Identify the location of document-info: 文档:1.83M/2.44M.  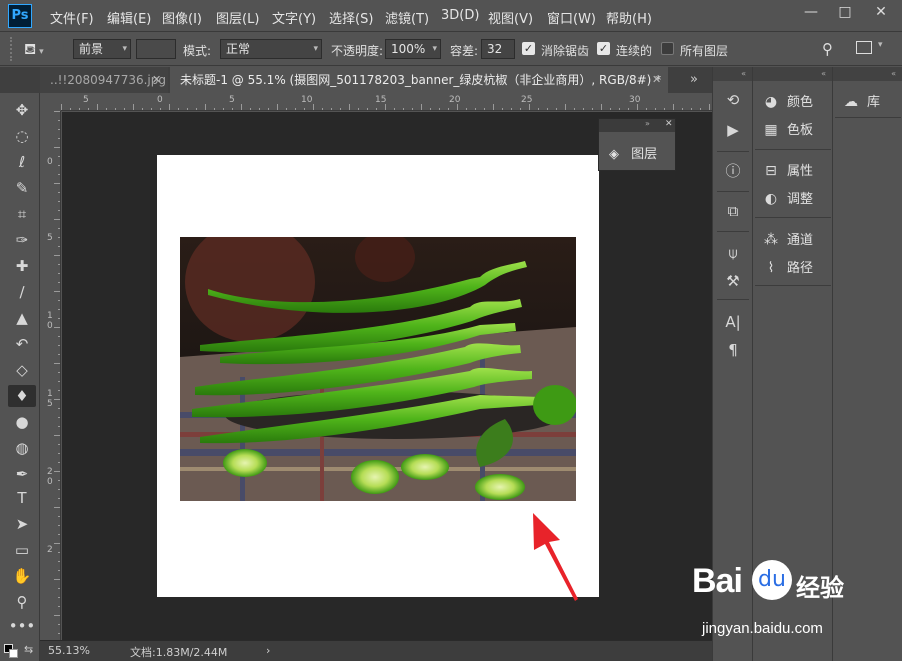
(179, 652).